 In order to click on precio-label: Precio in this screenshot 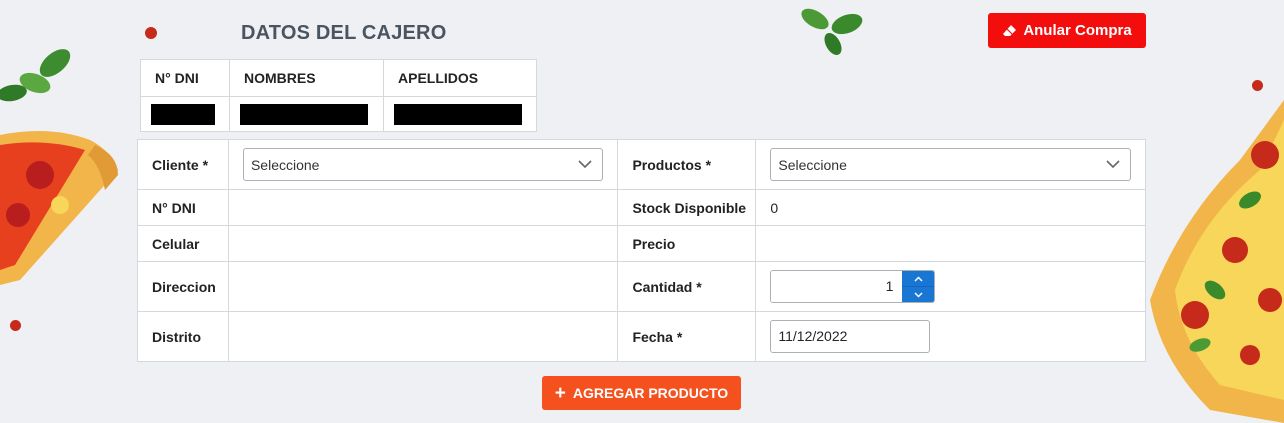, I will do `click(687, 243)`.